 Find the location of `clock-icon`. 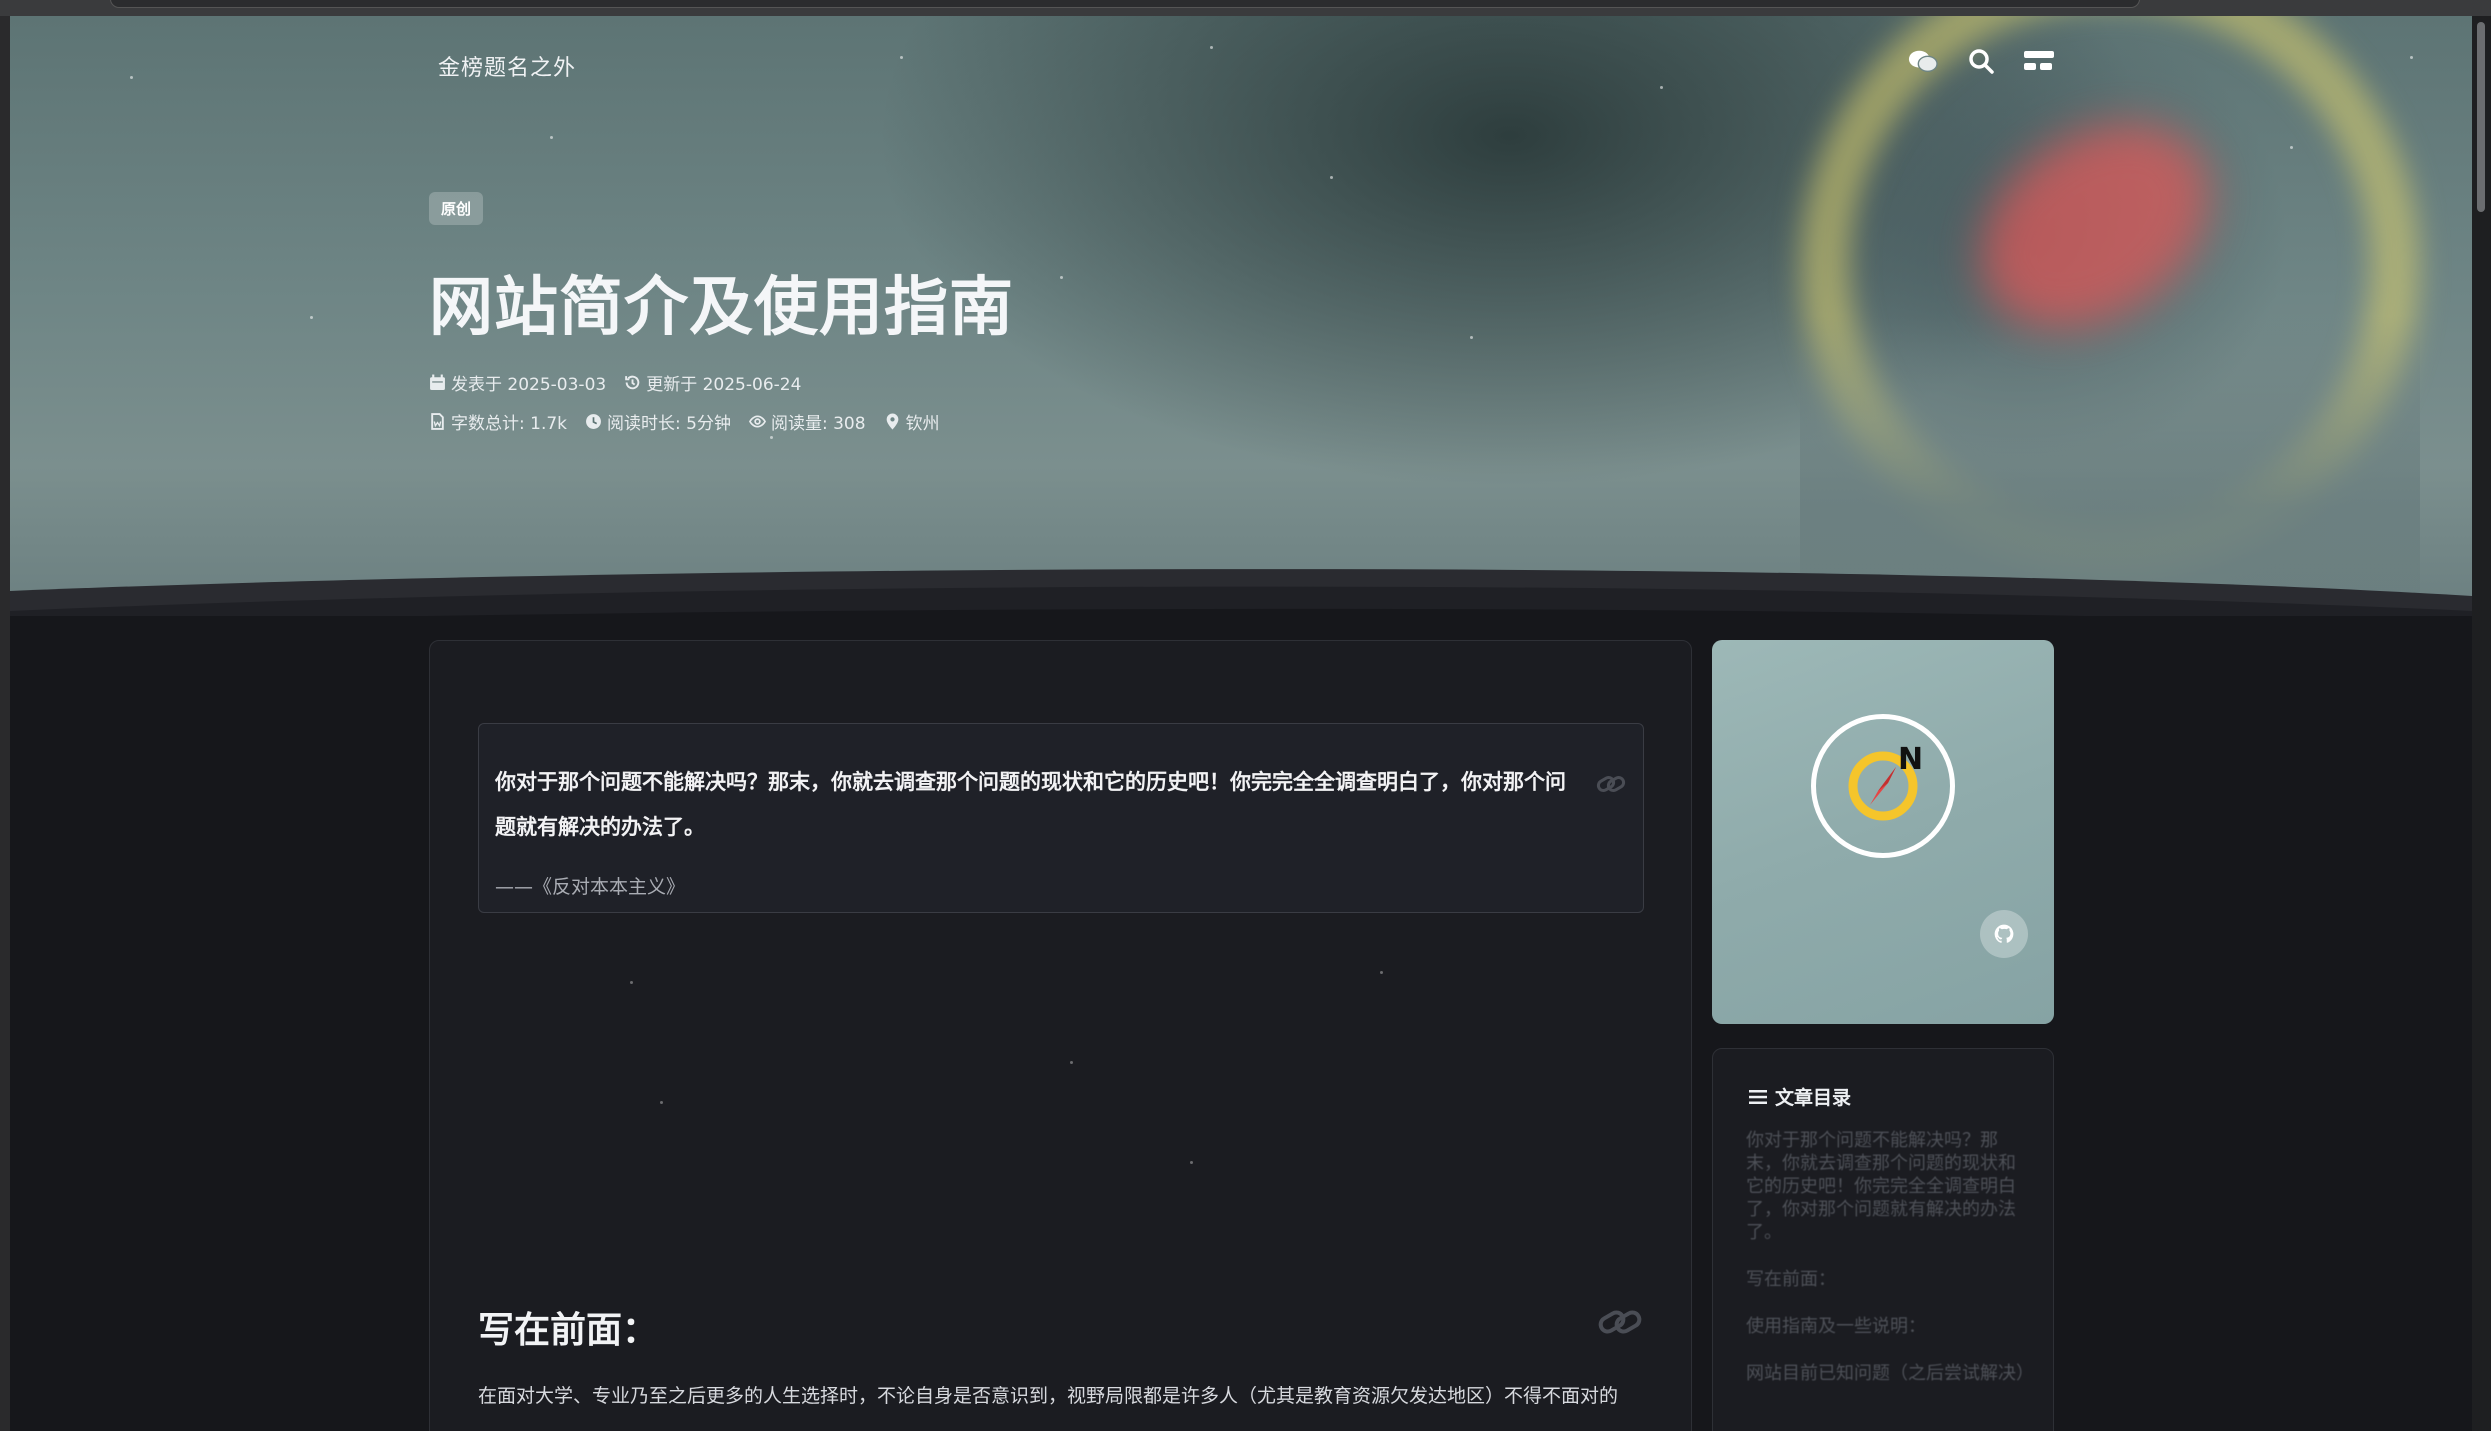

clock-icon is located at coordinates (593, 421).